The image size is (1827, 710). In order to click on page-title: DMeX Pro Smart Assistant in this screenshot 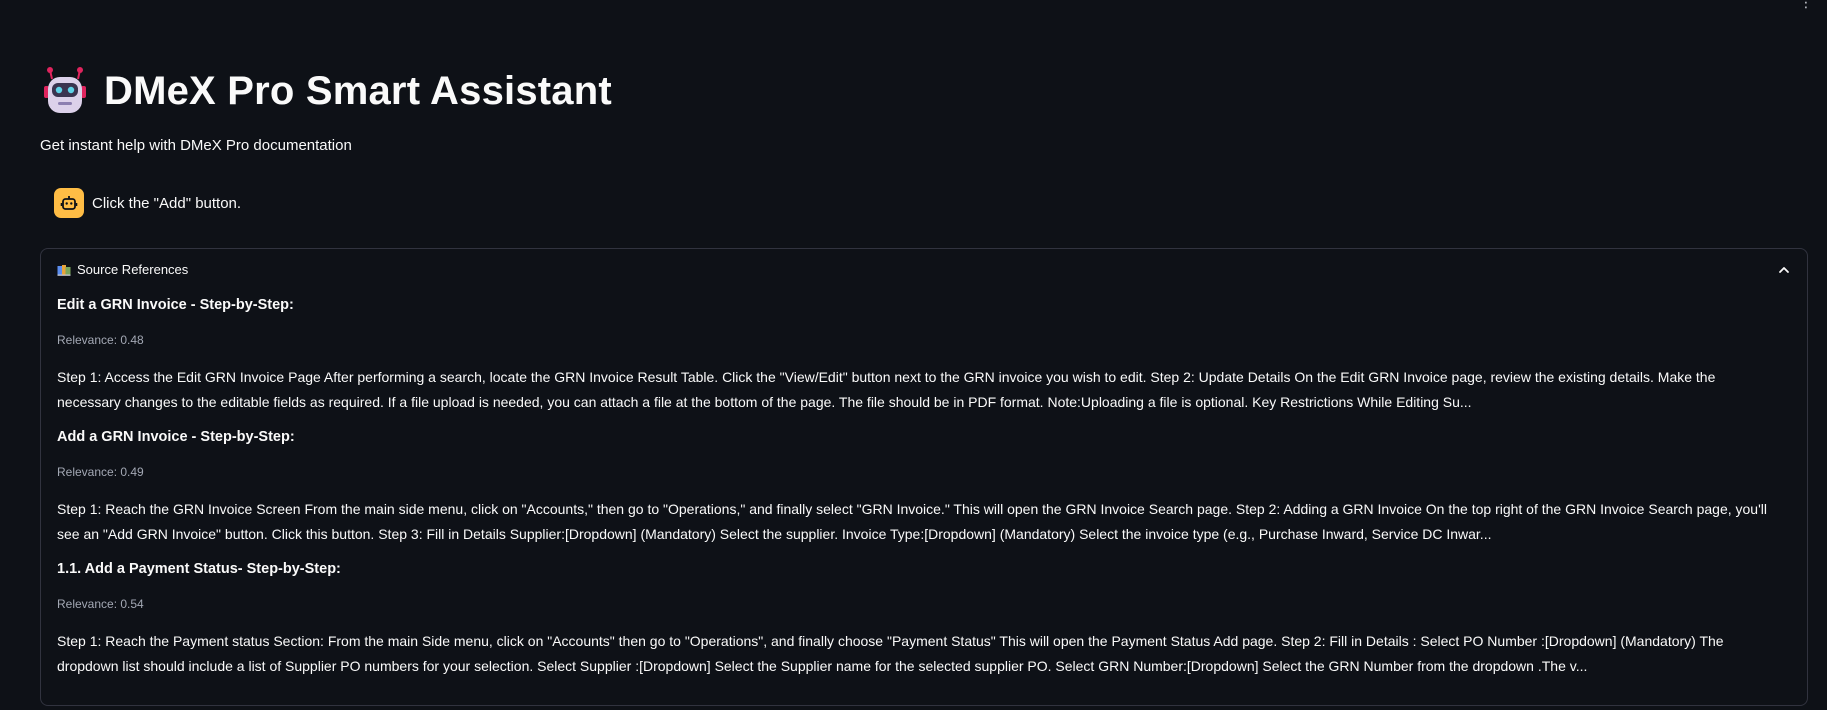, I will do `click(358, 90)`.